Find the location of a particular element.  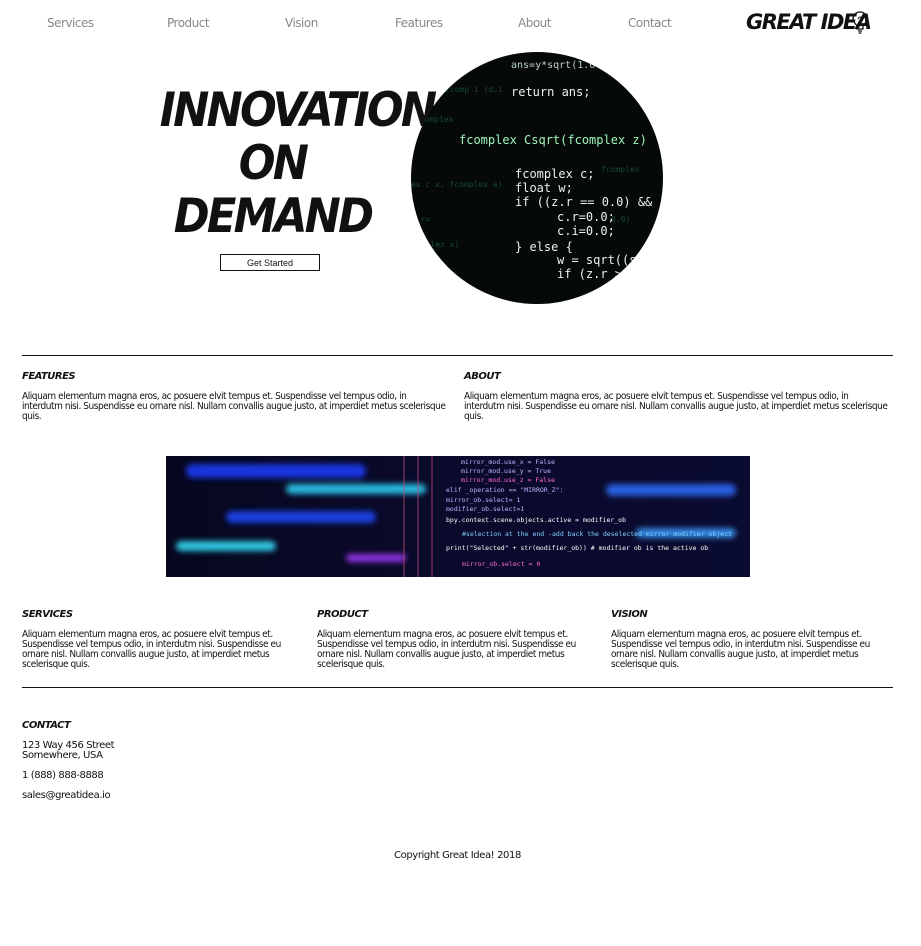

nav-link-about: About is located at coordinates (534, 23).